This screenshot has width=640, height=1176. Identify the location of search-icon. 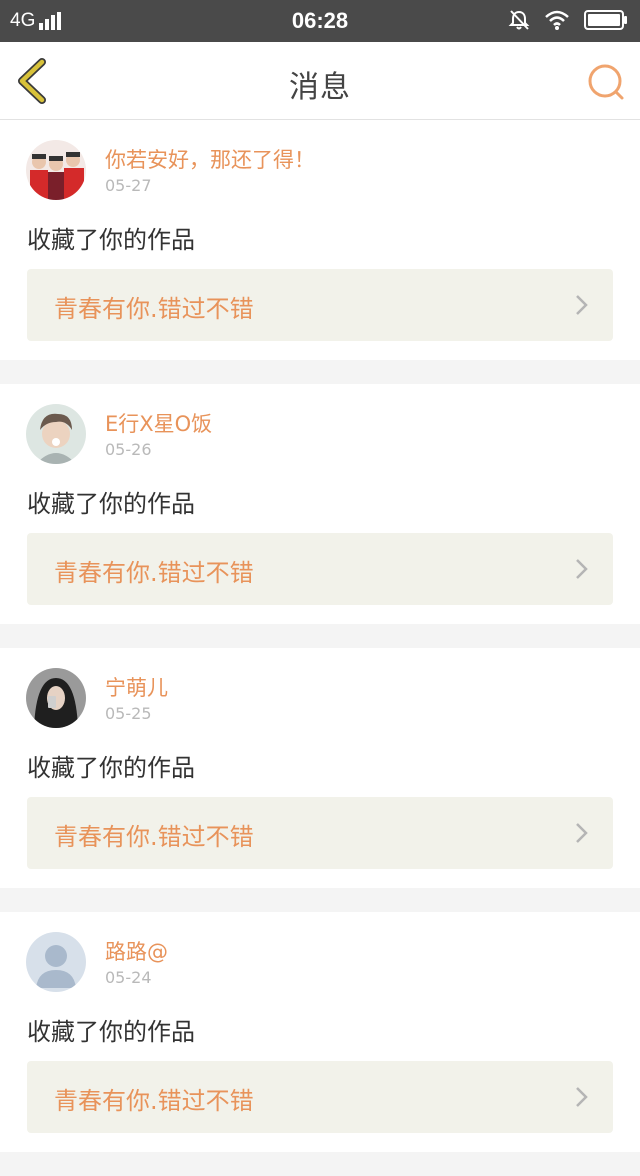
(606, 82).